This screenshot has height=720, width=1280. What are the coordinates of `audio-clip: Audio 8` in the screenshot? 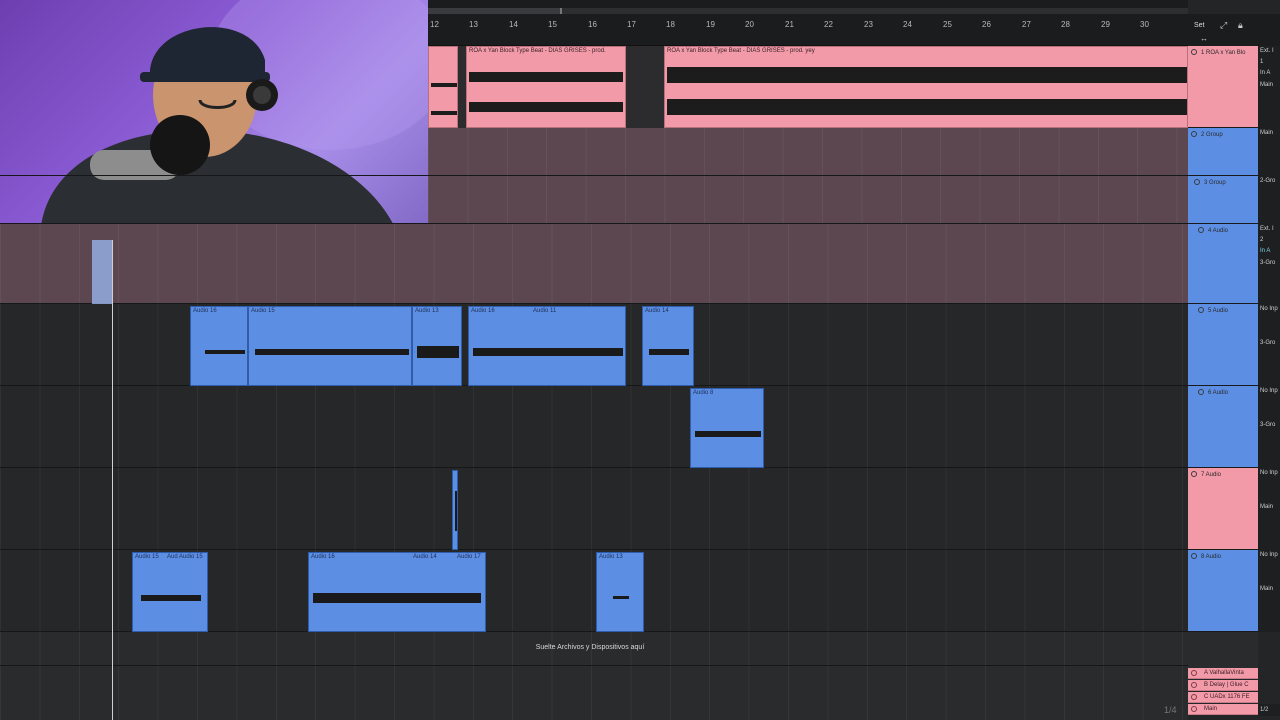 It's located at (727, 428).